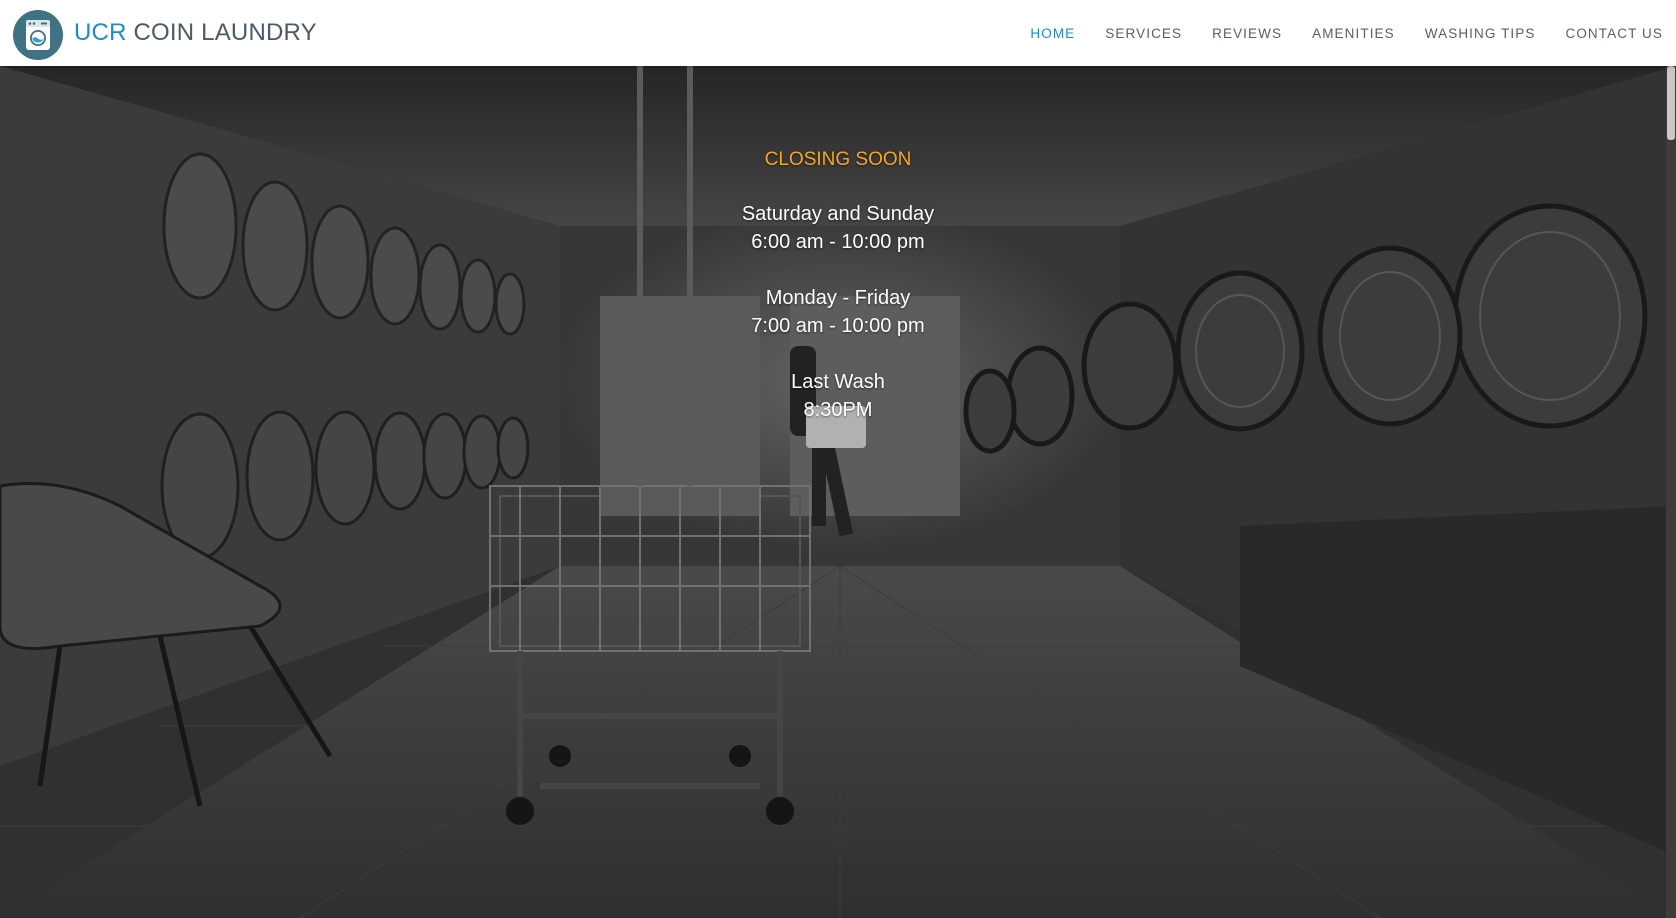  Describe the element at coordinates (838, 396) in the screenshot. I see `last-wash: Last Wash 8:30PM` at that location.